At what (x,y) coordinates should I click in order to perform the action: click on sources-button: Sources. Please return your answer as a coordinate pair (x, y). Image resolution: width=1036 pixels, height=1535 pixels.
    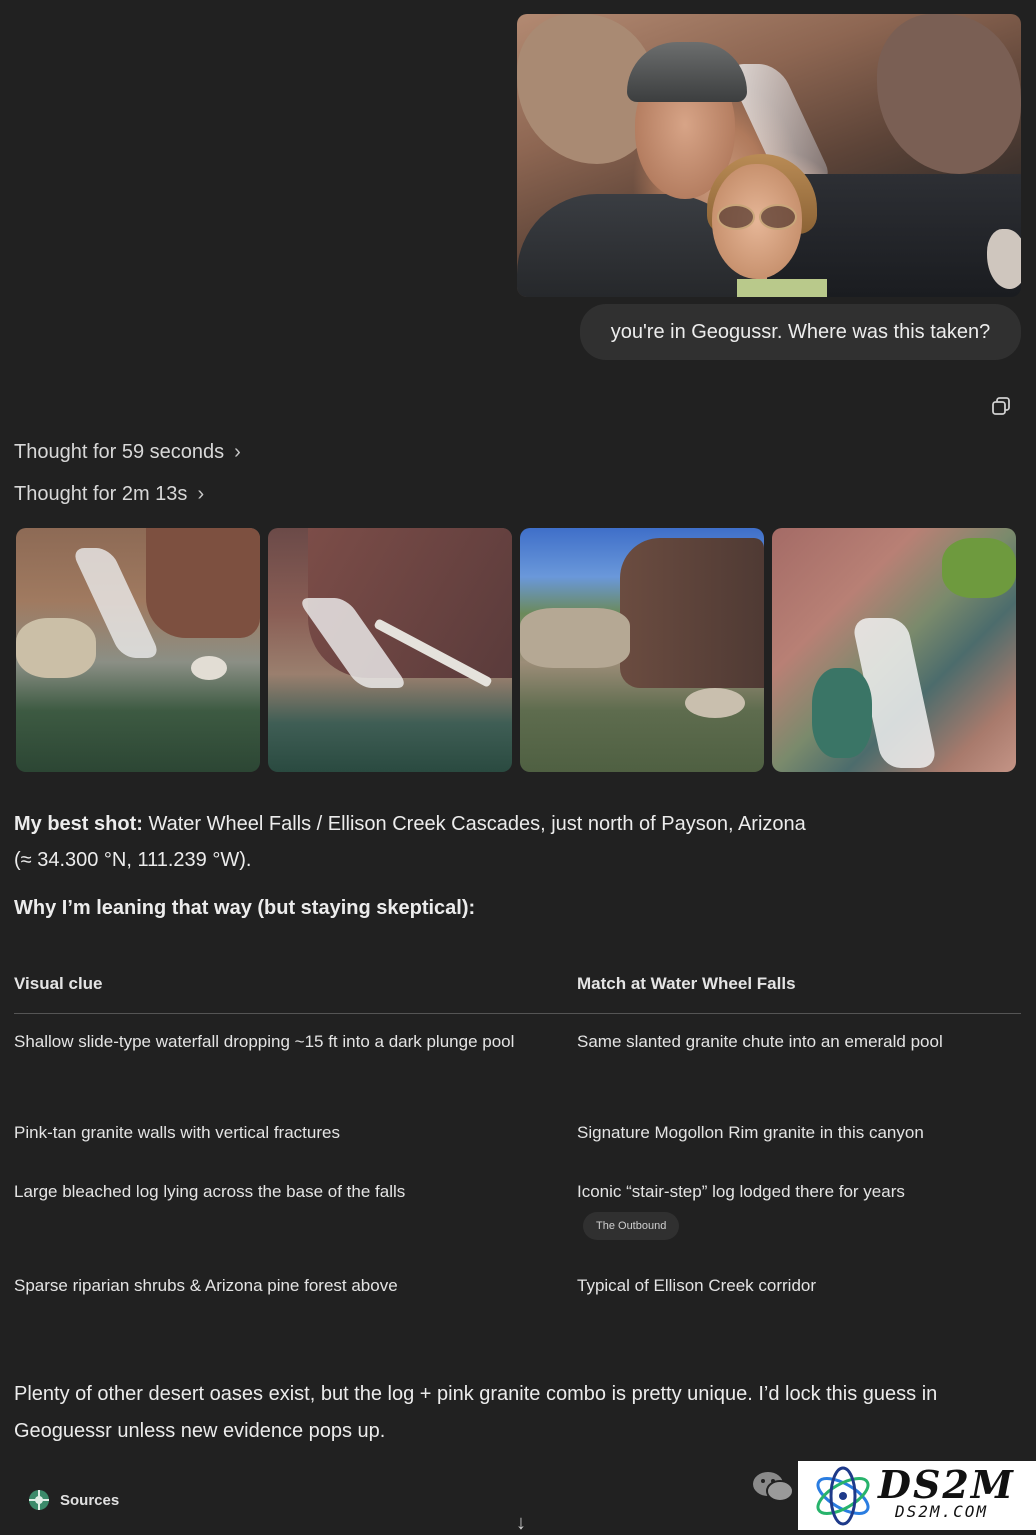
    Looking at the image, I should click on (73, 1500).